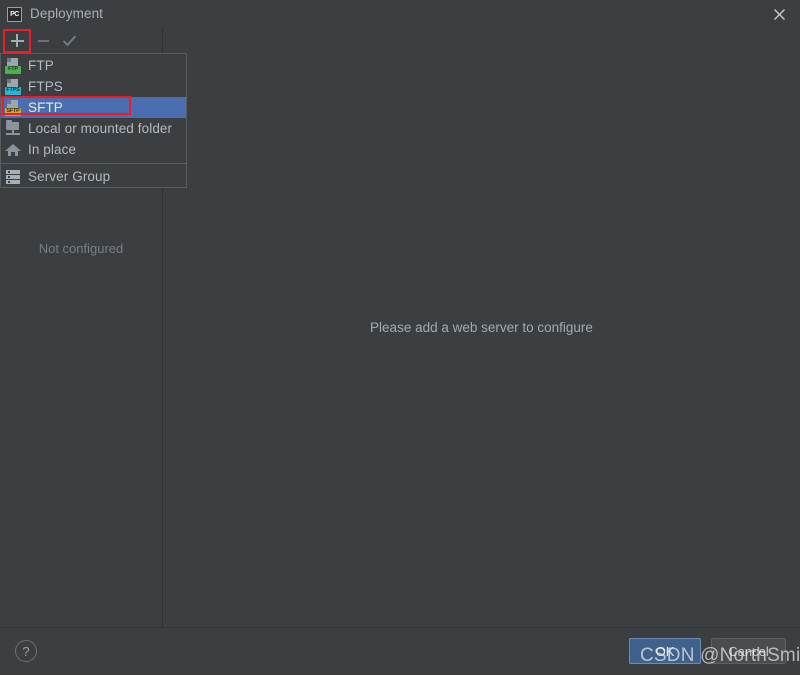  I want to click on cancel-button: Cancel, so click(748, 651).